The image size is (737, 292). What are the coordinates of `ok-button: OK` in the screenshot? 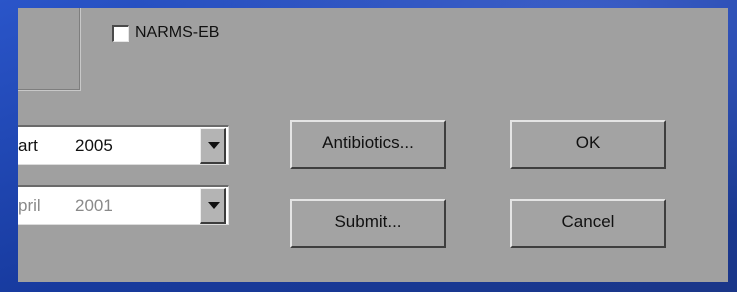 It's located at (588, 144).